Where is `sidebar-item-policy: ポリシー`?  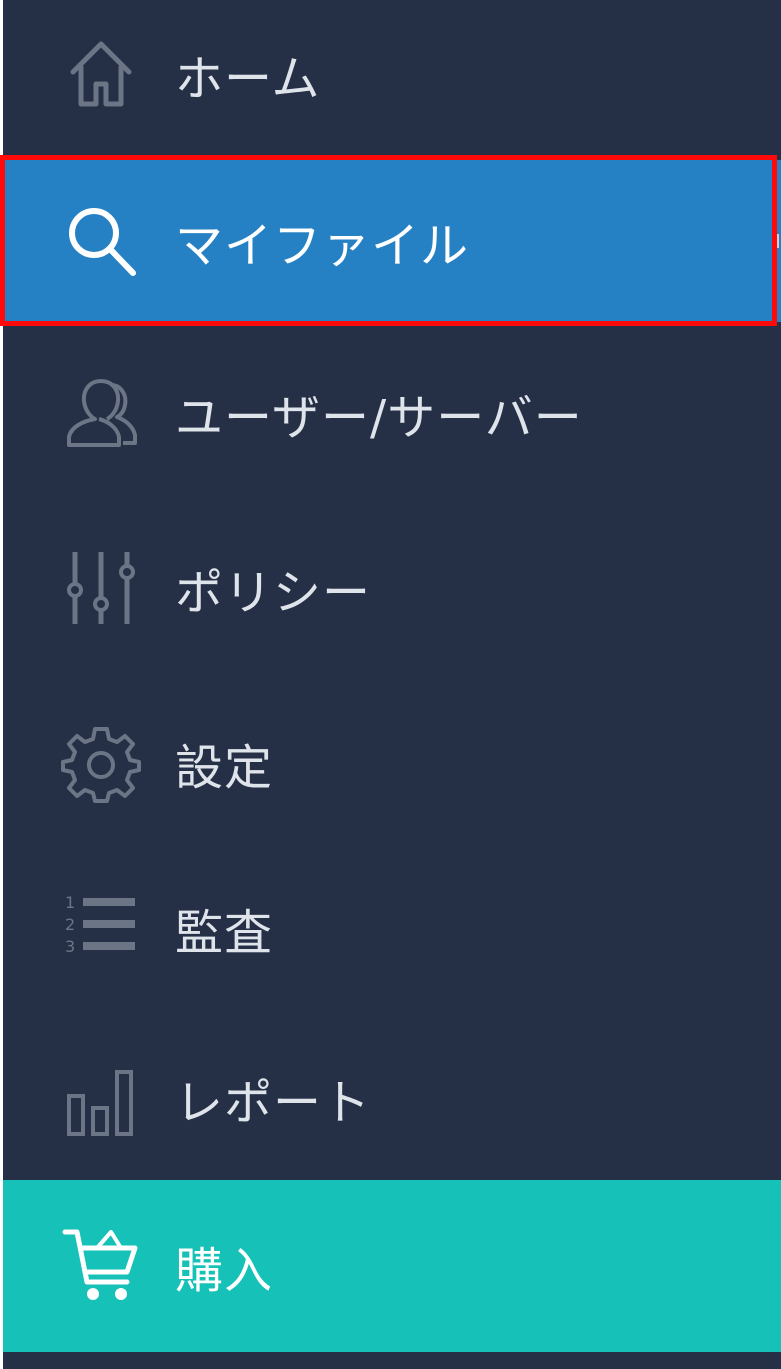 sidebar-item-policy: ポリシー is located at coordinates (392, 587).